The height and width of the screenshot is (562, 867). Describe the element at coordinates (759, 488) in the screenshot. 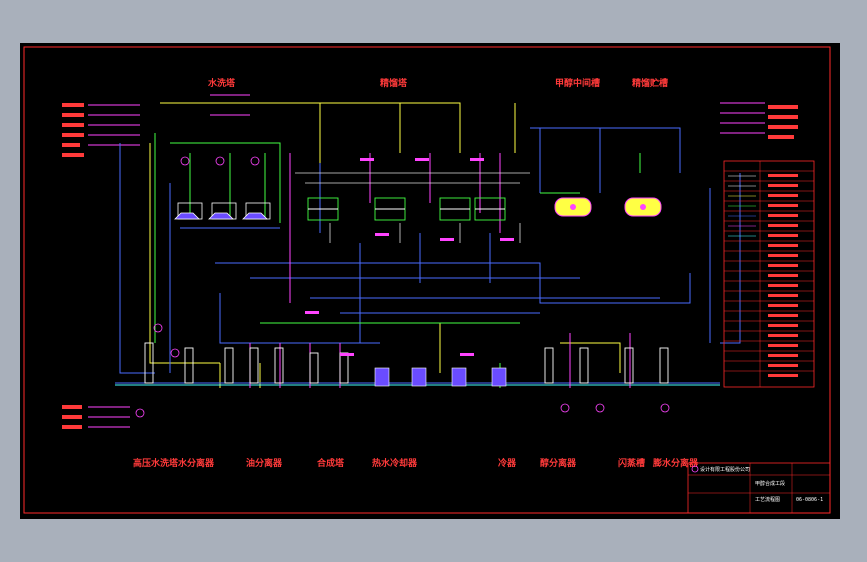

I see `title-block: 设计有限工程股份公司 甲醇合成工段 工艺流程图 06-0806-1` at that location.